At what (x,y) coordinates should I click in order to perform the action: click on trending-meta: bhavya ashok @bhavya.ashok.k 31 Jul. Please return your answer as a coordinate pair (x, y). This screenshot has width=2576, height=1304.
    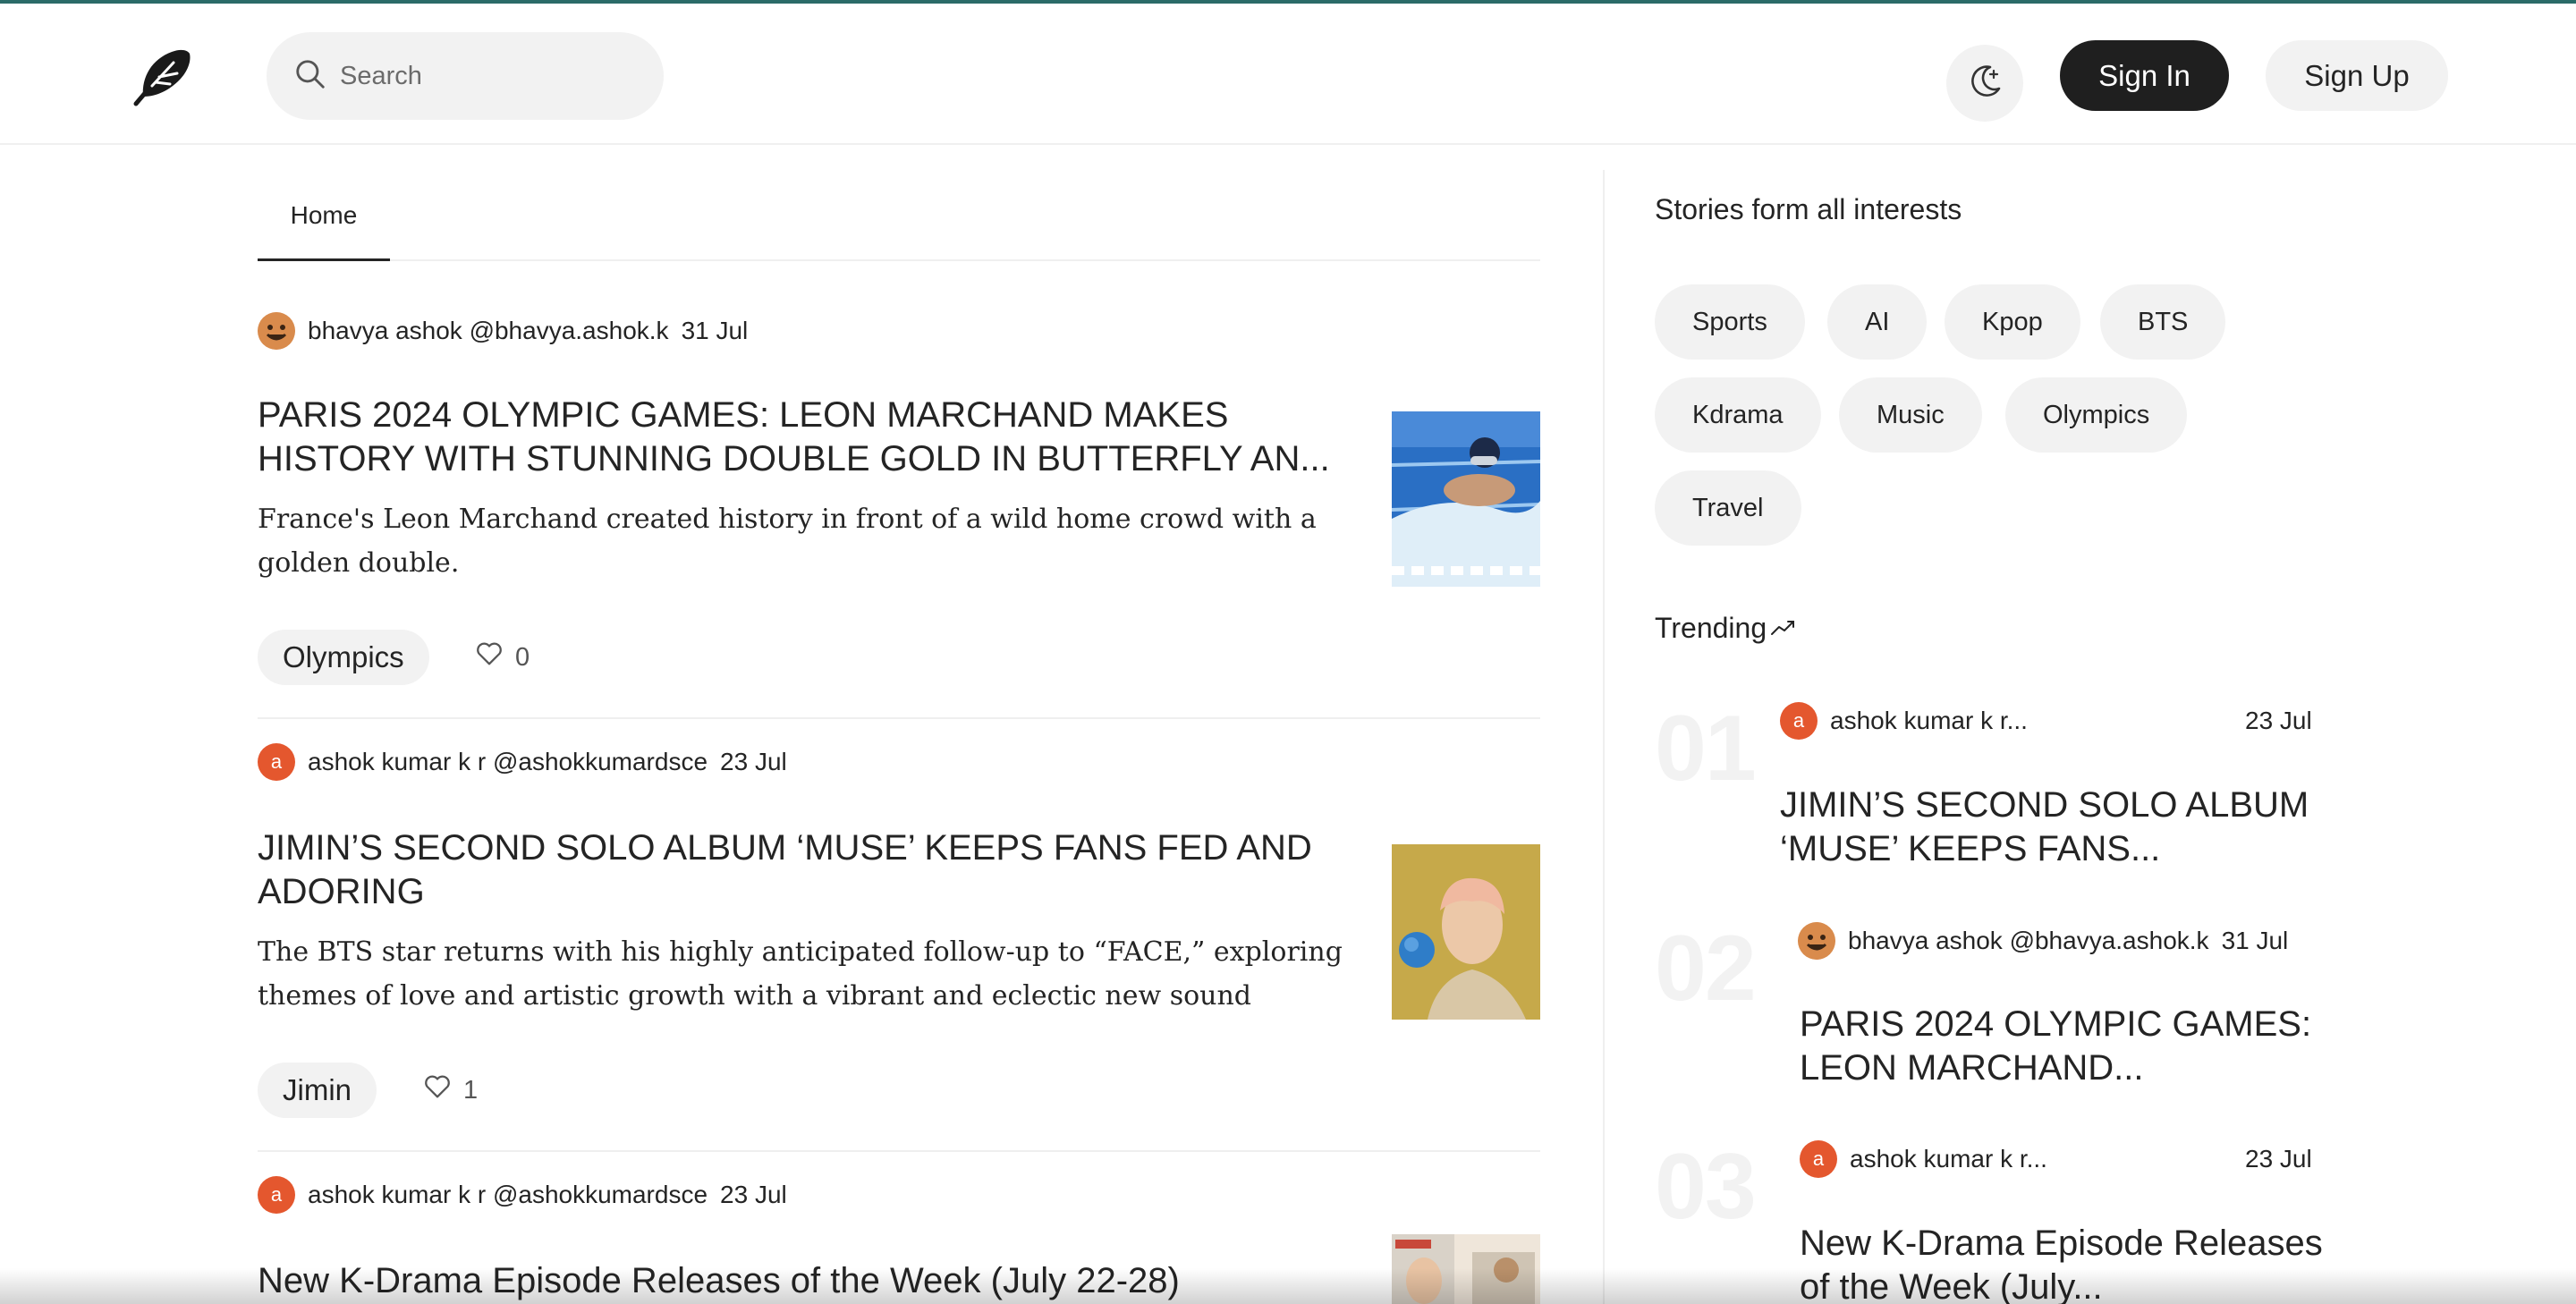
    Looking at the image, I should click on (2043, 941).